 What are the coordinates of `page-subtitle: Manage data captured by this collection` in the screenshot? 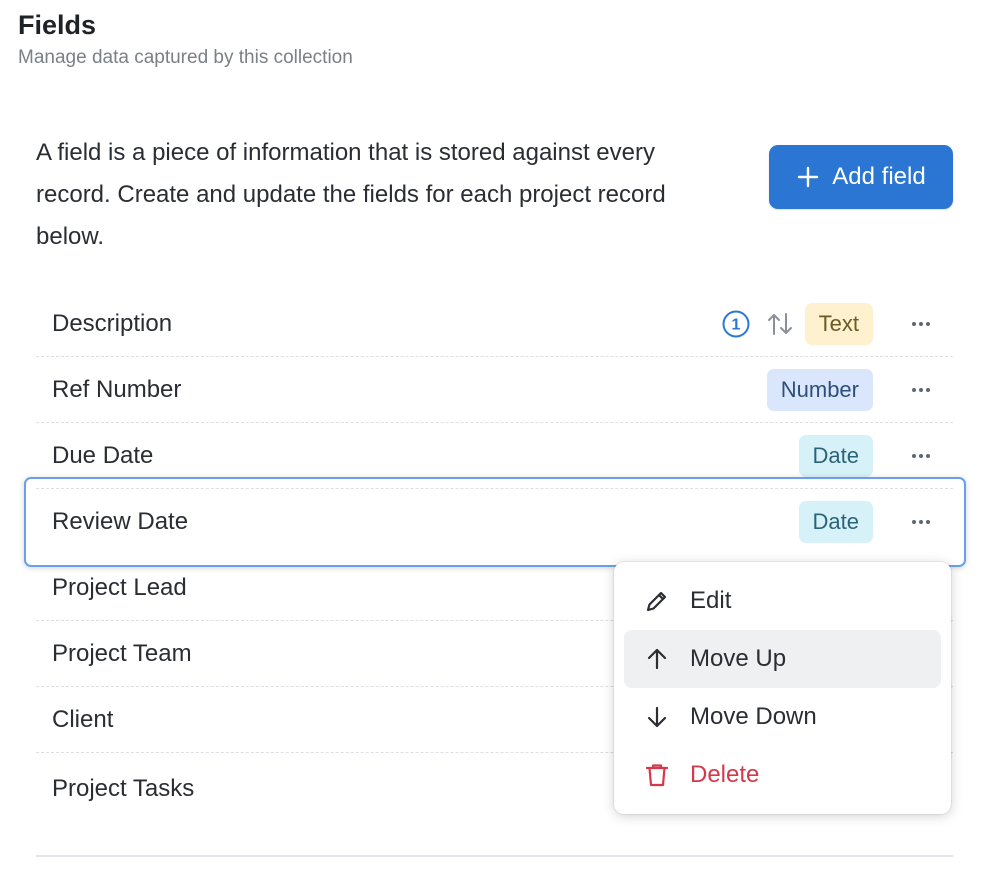 It's located at (185, 57).